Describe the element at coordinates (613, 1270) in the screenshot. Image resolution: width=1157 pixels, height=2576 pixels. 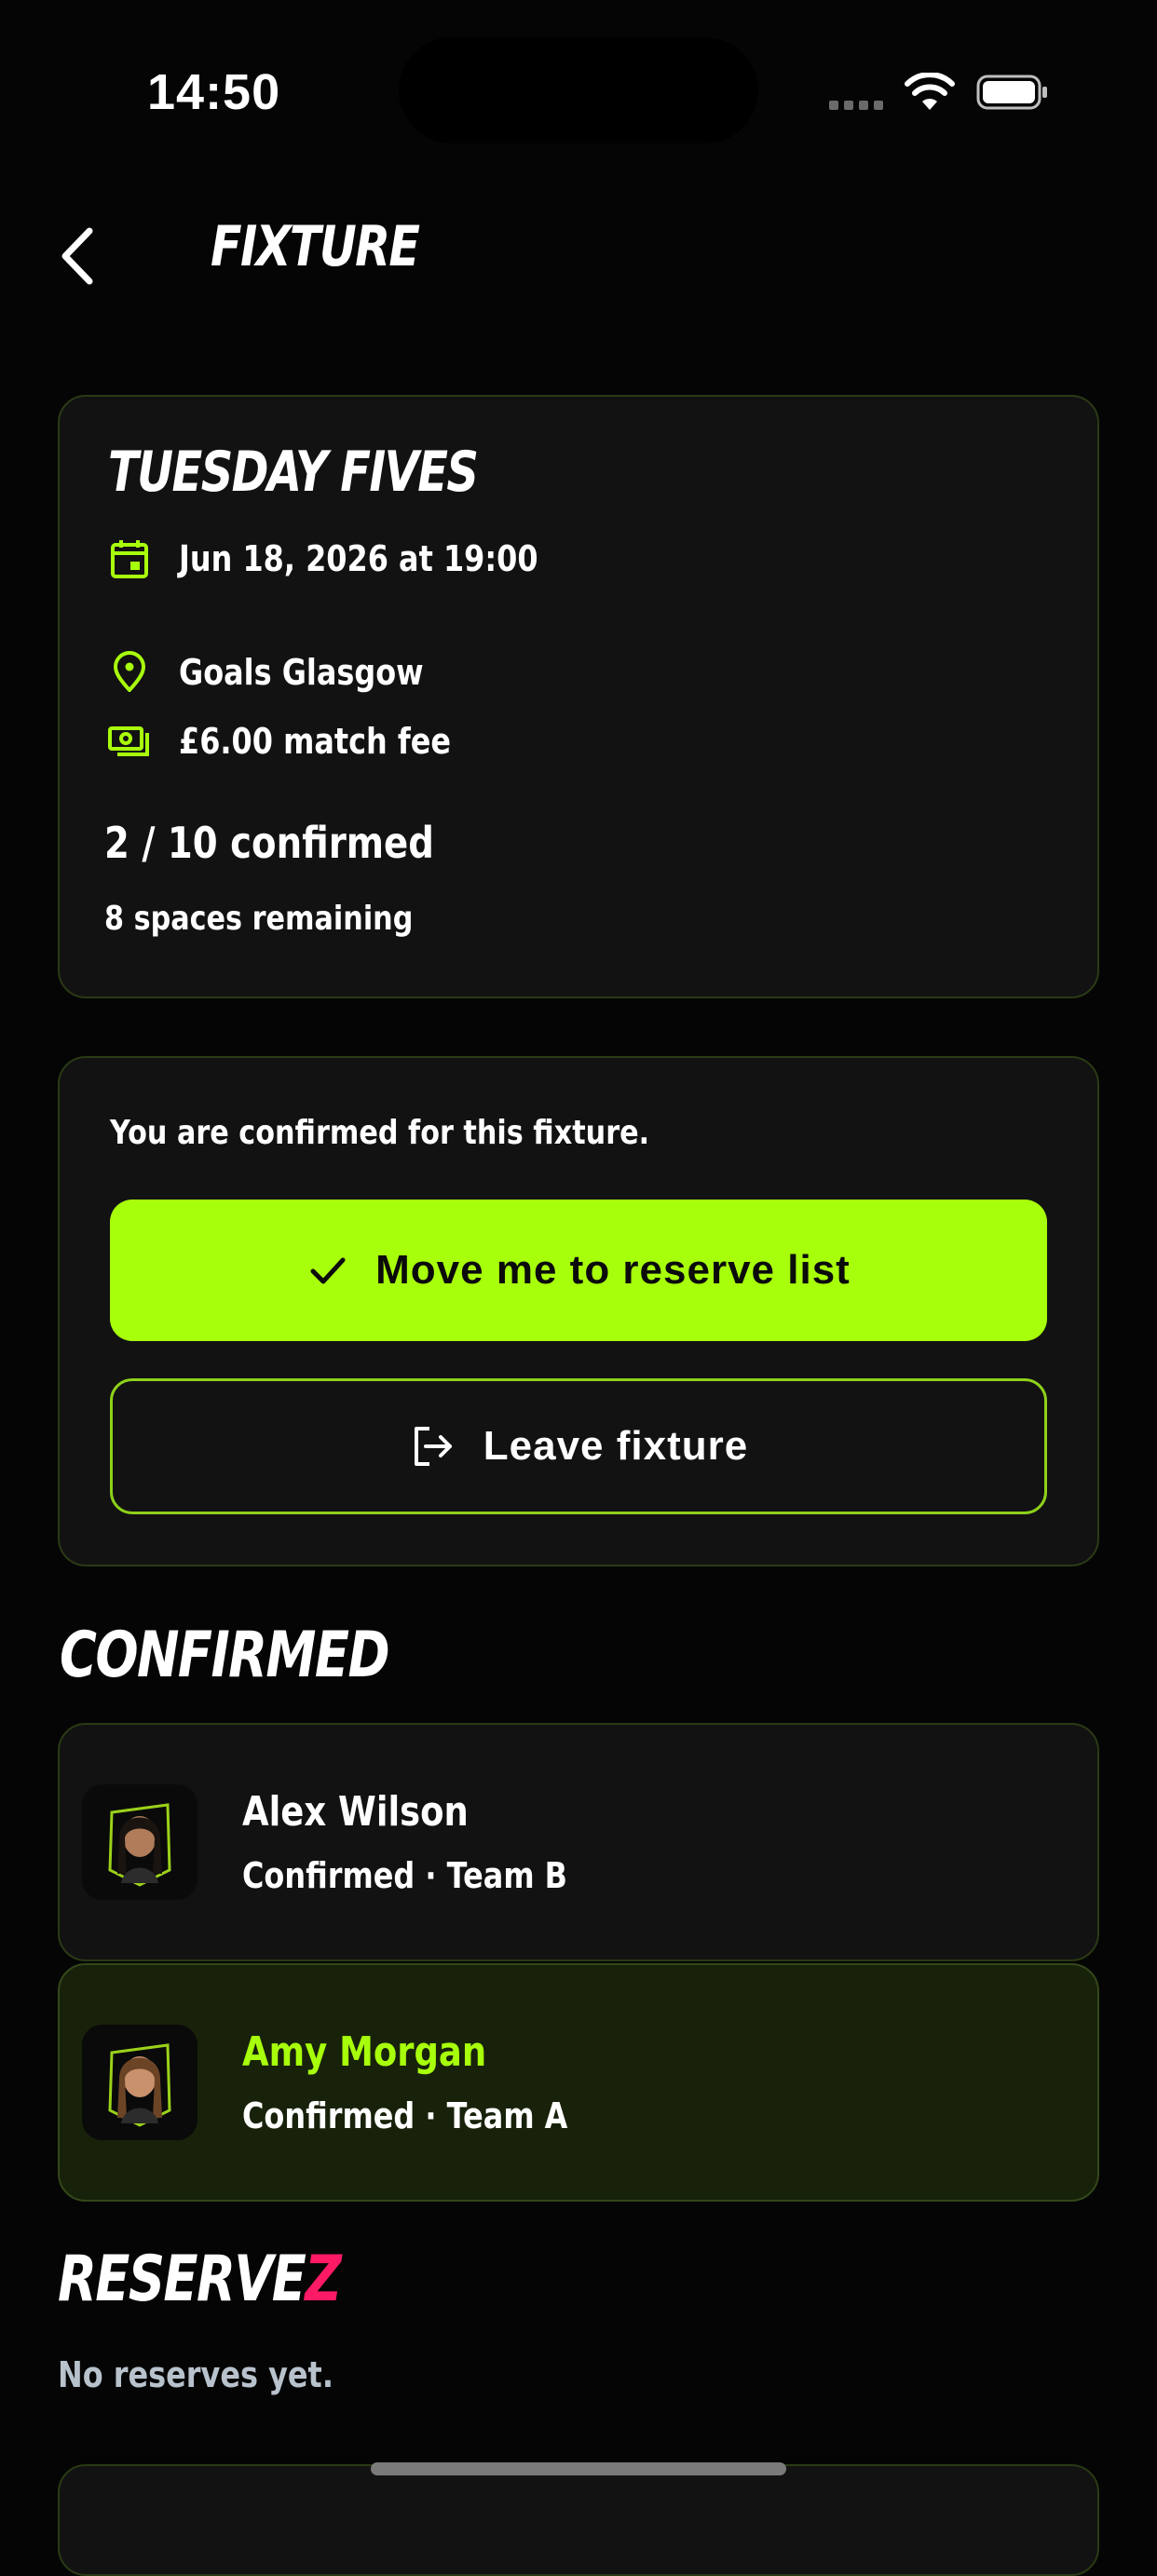
I see `move-to-reserve-label: Move me to reserve list` at that location.